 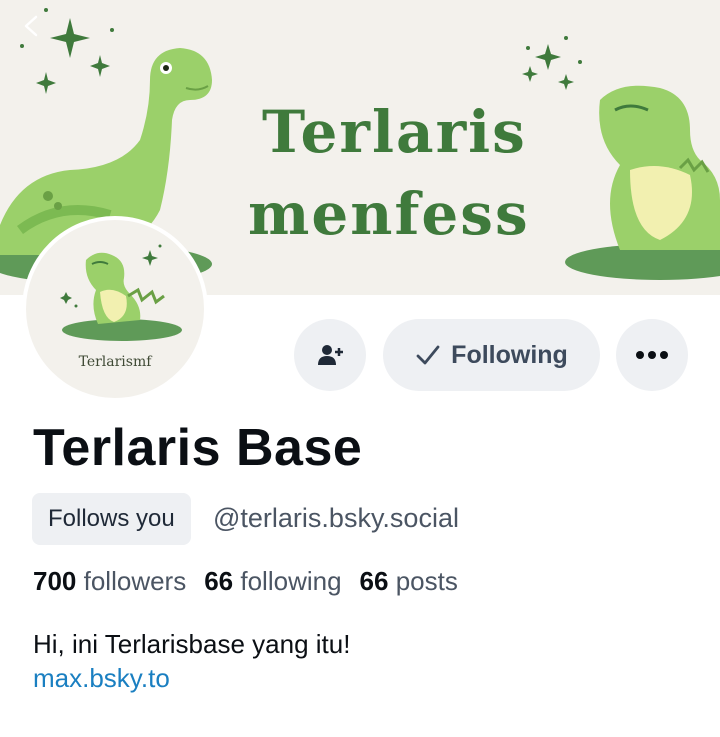 I want to click on display-name: Terlaris Base, so click(x=198, y=448).